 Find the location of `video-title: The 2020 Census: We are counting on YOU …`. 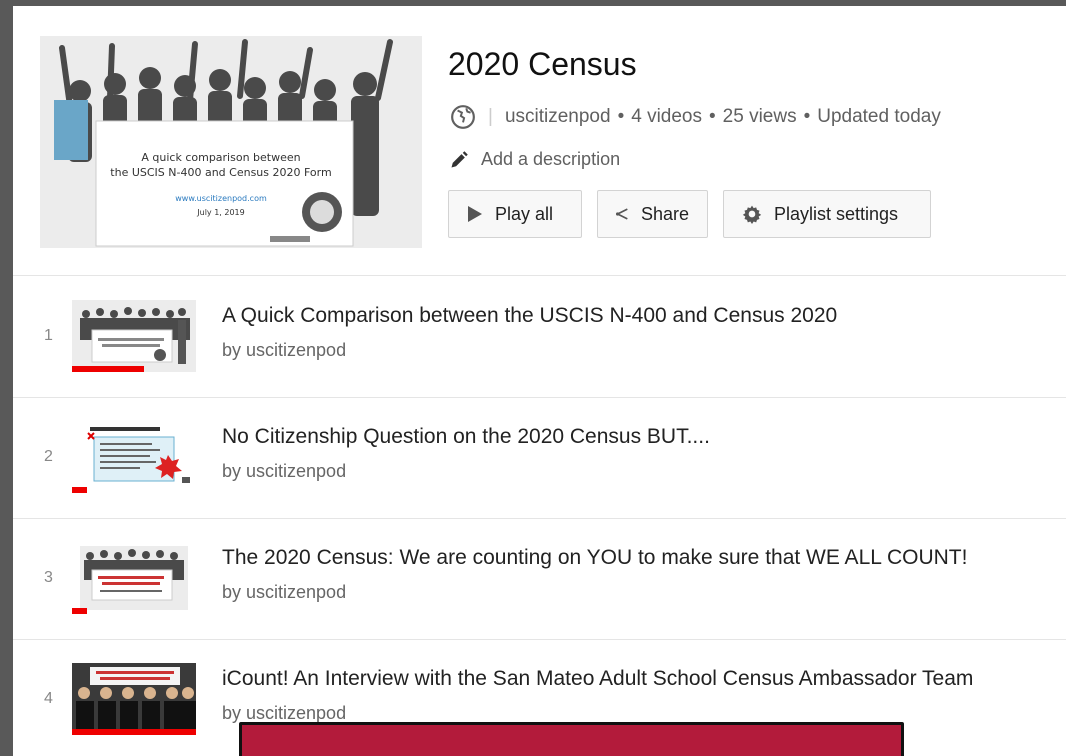

video-title: The 2020 Census: We are counting on YOU … is located at coordinates (594, 558).